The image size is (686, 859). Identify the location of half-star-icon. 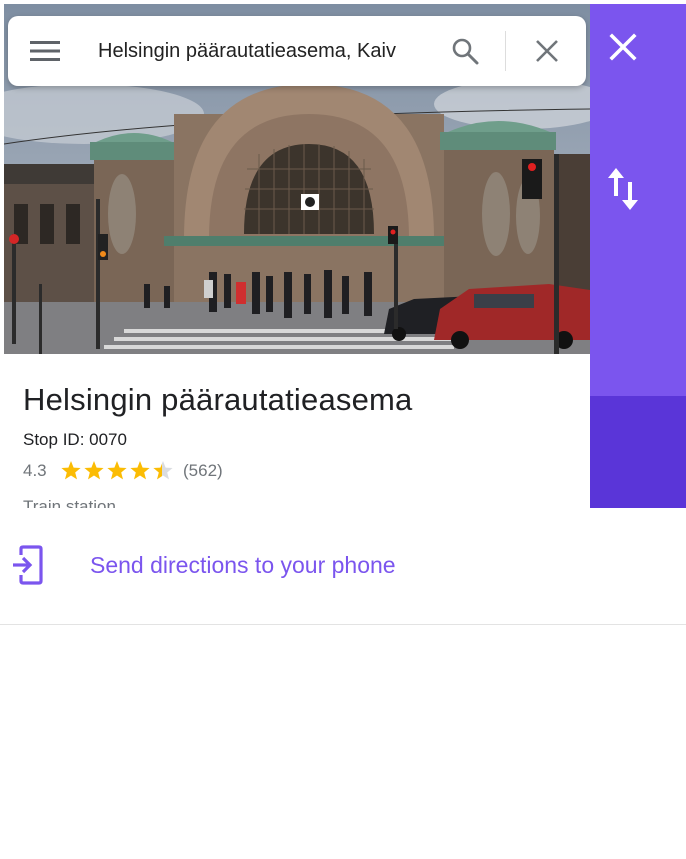
(163, 470).